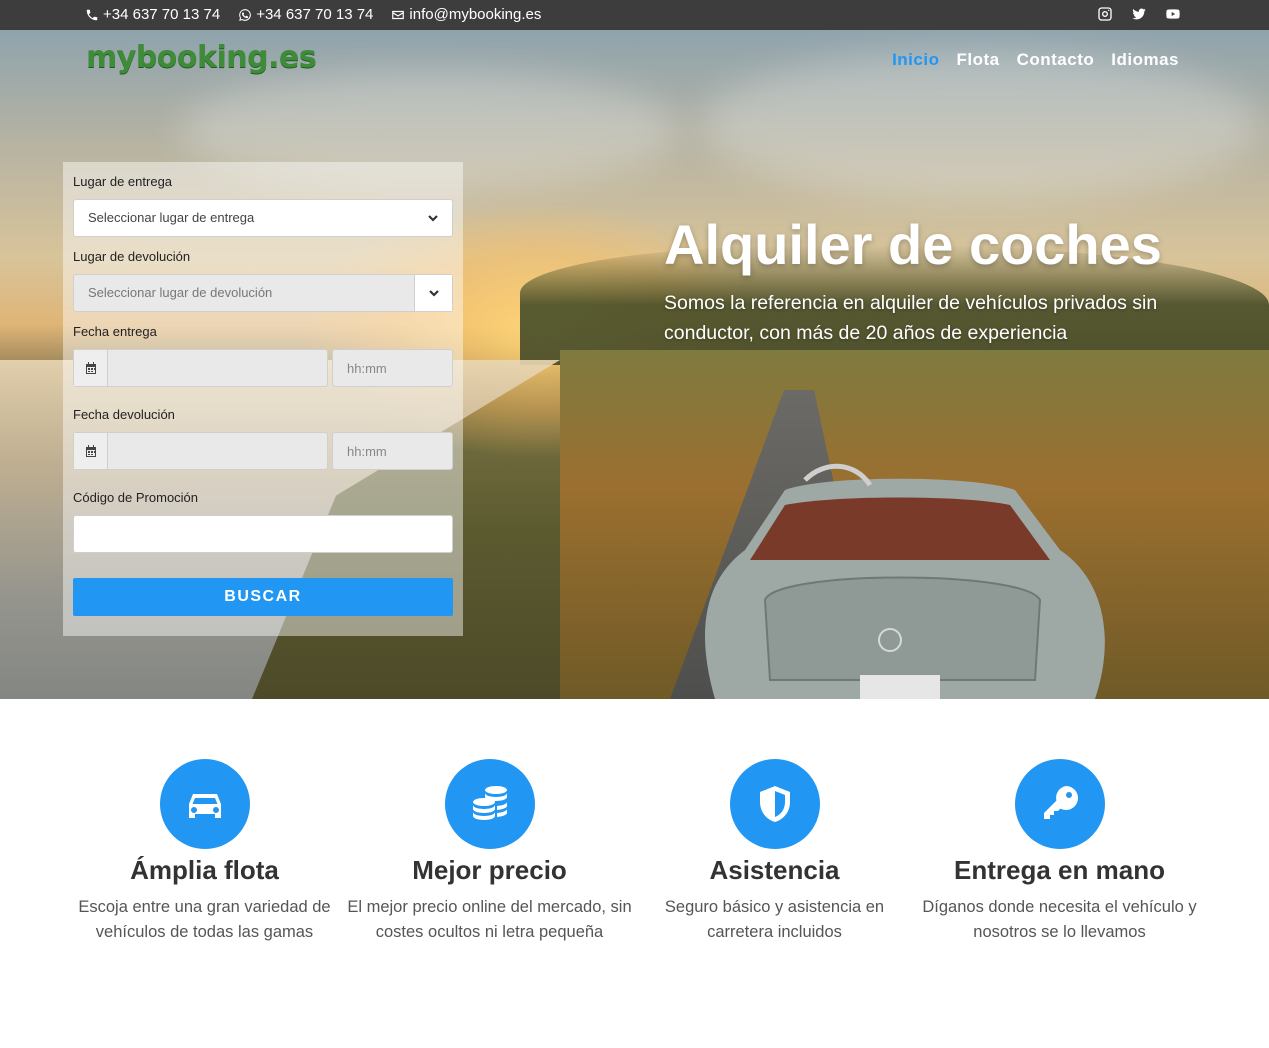 The width and height of the screenshot is (1269, 1048). What do you see at coordinates (1105, 14) in the screenshot?
I see `instagram-icon` at bounding box center [1105, 14].